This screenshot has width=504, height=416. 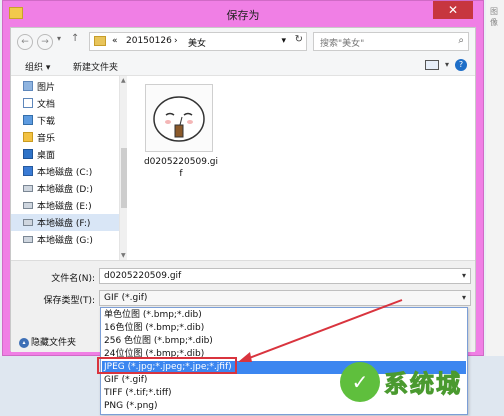 I want to click on navigation-bar: ← → ▾ ↑ « 20150126 › 美女 ▾ ↻ 搜索"美女" ⌕, so click(x=243, y=42).